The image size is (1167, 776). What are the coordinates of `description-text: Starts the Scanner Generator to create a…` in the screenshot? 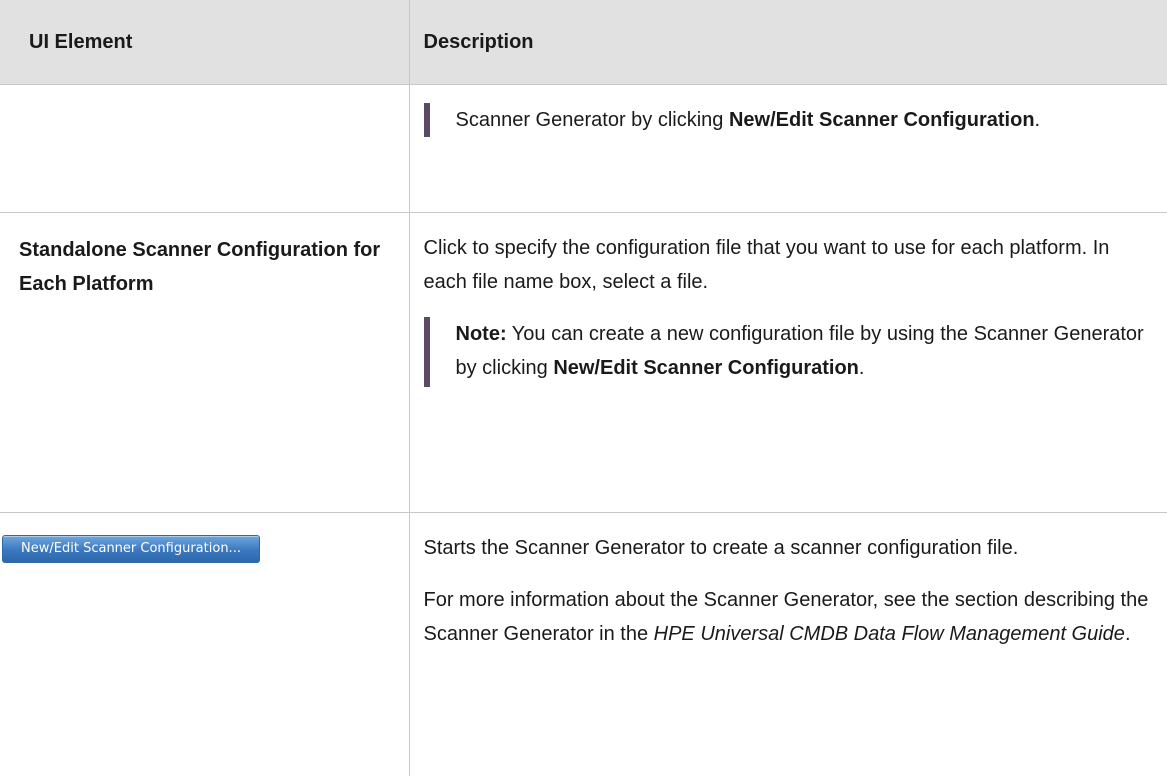 It's located at (789, 548).